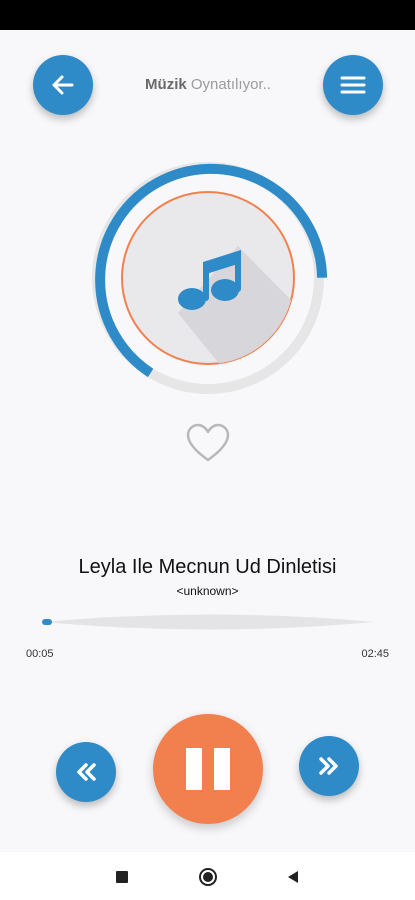 The image size is (415, 900). I want to click on seek-progress, so click(47, 622).